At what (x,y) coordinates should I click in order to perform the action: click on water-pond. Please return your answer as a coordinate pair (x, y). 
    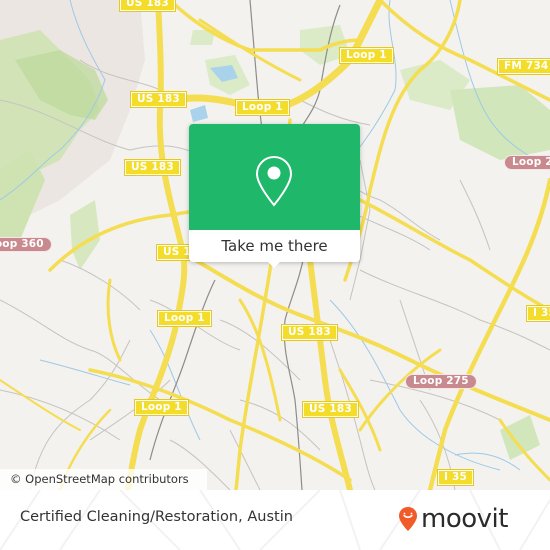
    Looking at the image, I should click on (199, 113).